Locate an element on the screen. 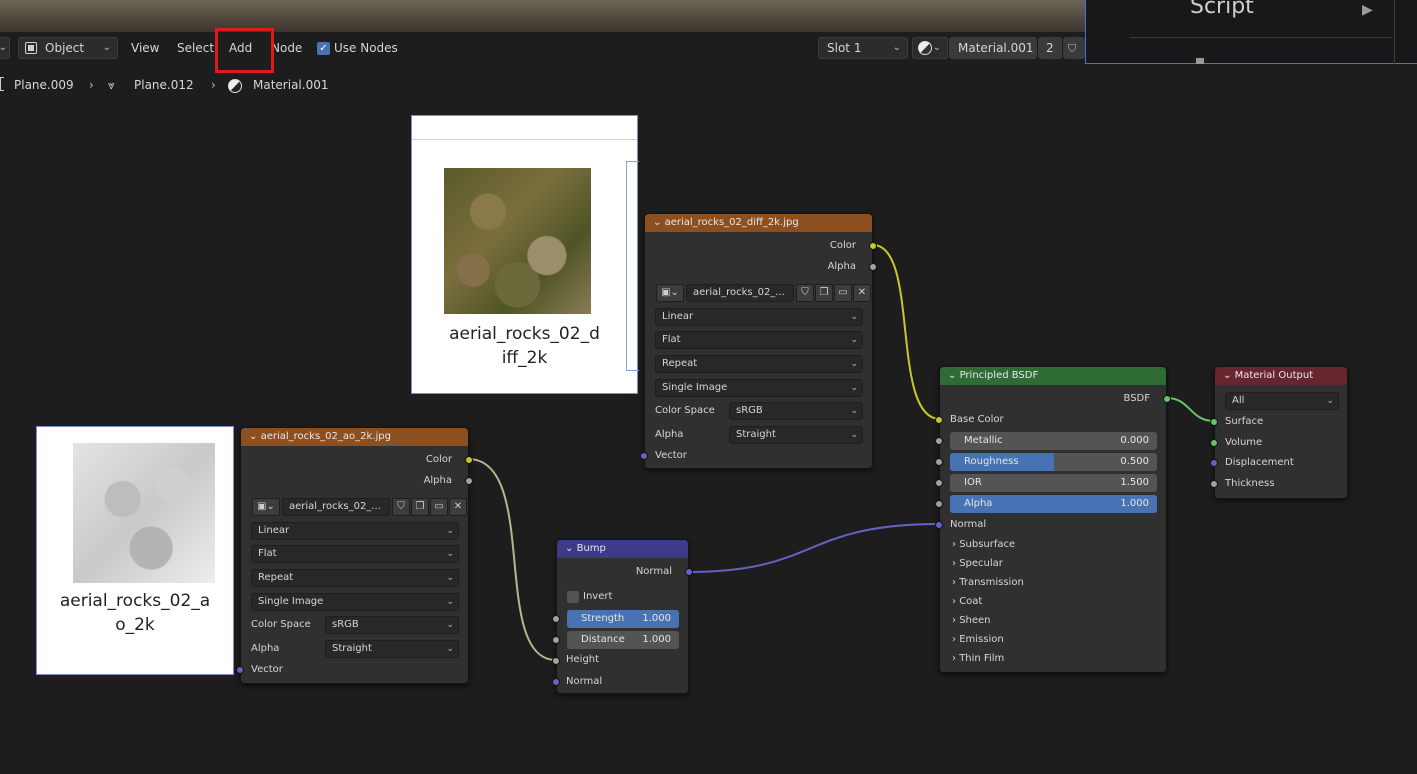  panel-specular: › Specular is located at coordinates (977, 563).